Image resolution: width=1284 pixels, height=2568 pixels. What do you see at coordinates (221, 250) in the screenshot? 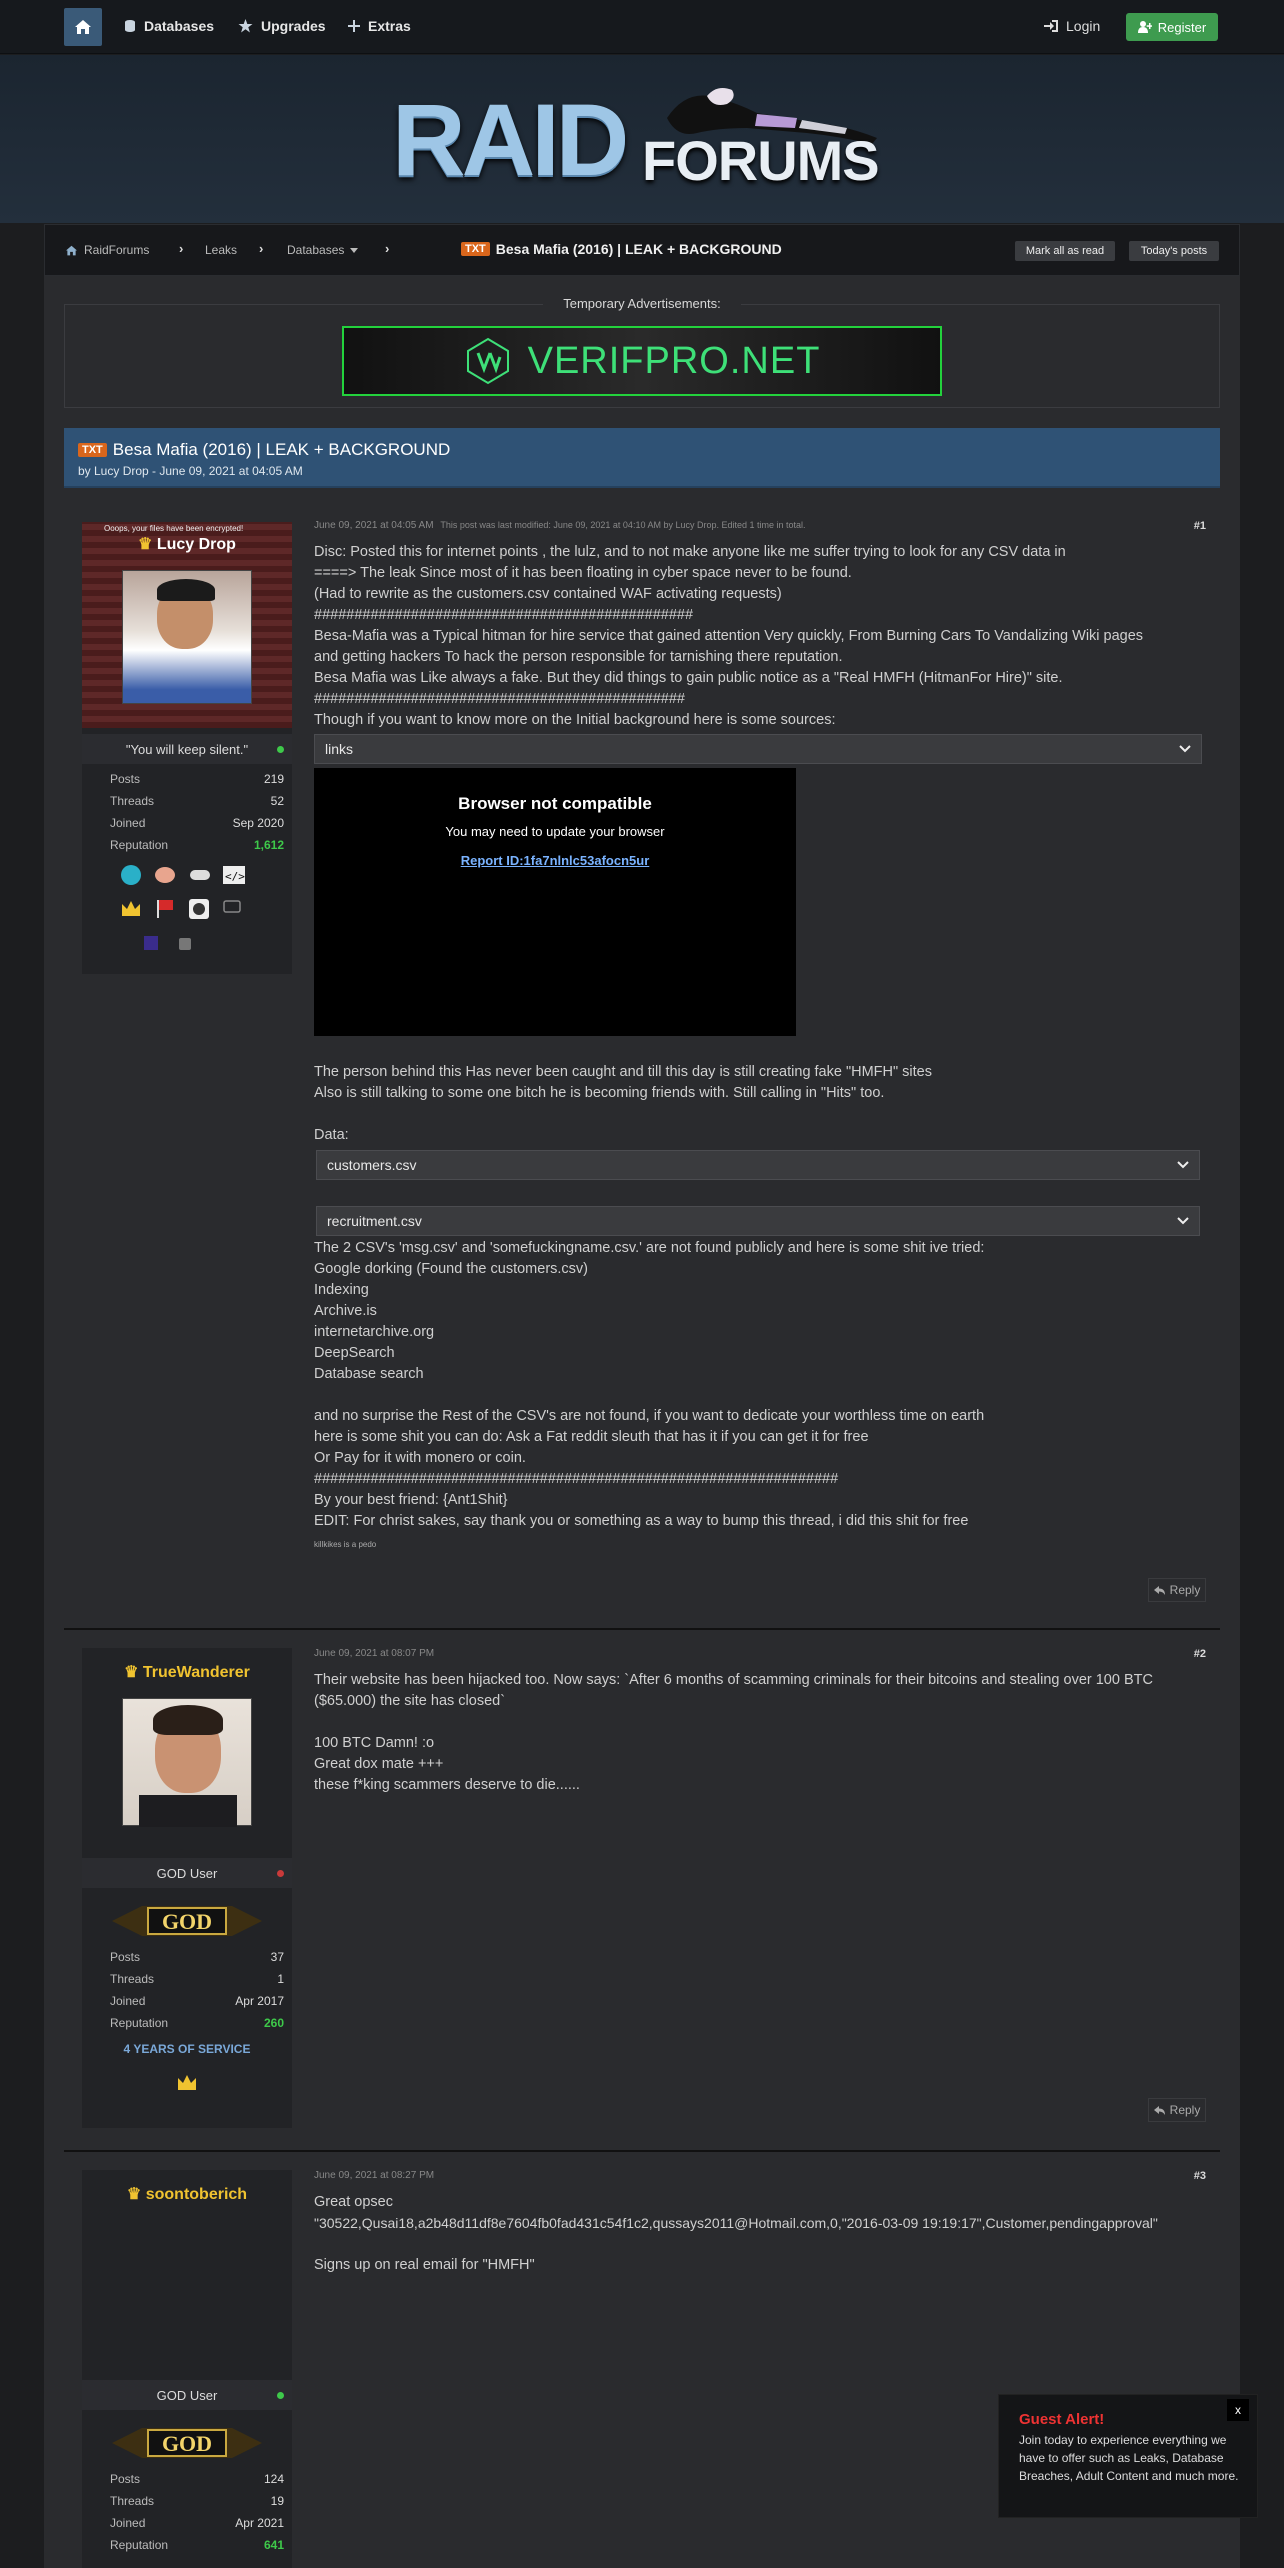
I see `breadcrumb-leaks: Leaks` at bounding box center [221, 250].